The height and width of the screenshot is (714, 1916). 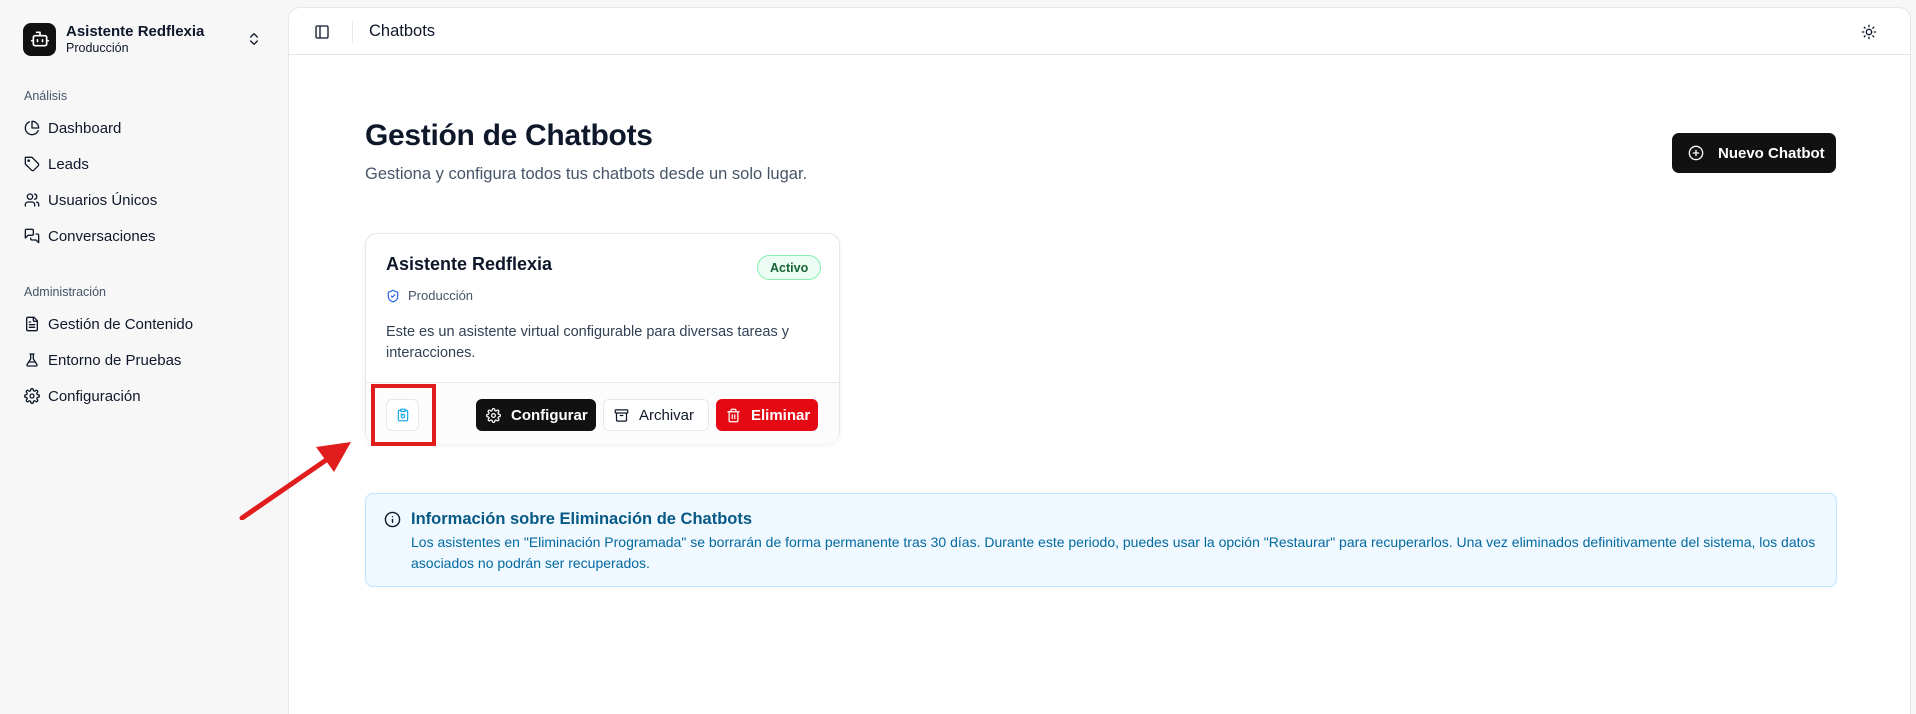 I want to click on chatbot-env: Producción, so click(x=441, y=295).